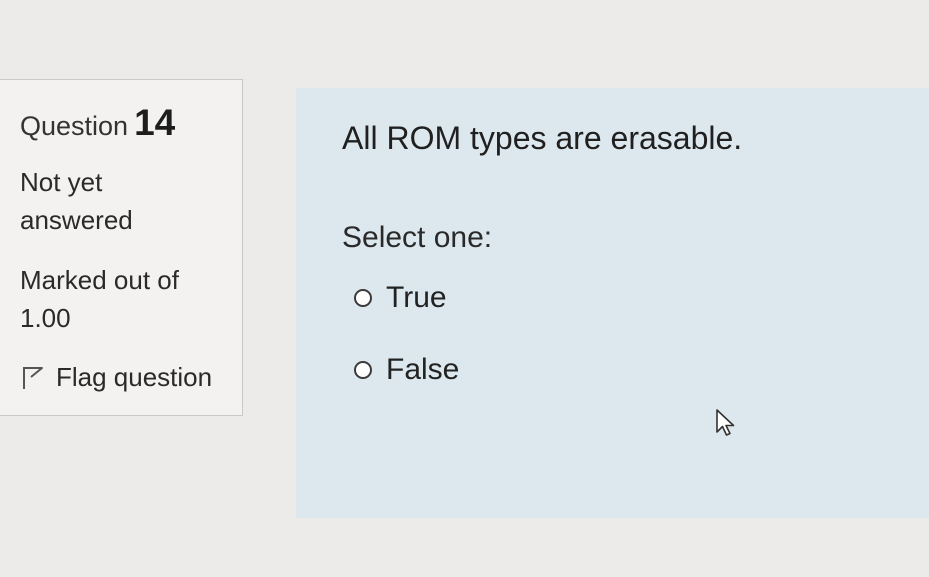  Describe the element at coordinates (155, 122) in the screenshot. I see `question-number: 14` at that location.